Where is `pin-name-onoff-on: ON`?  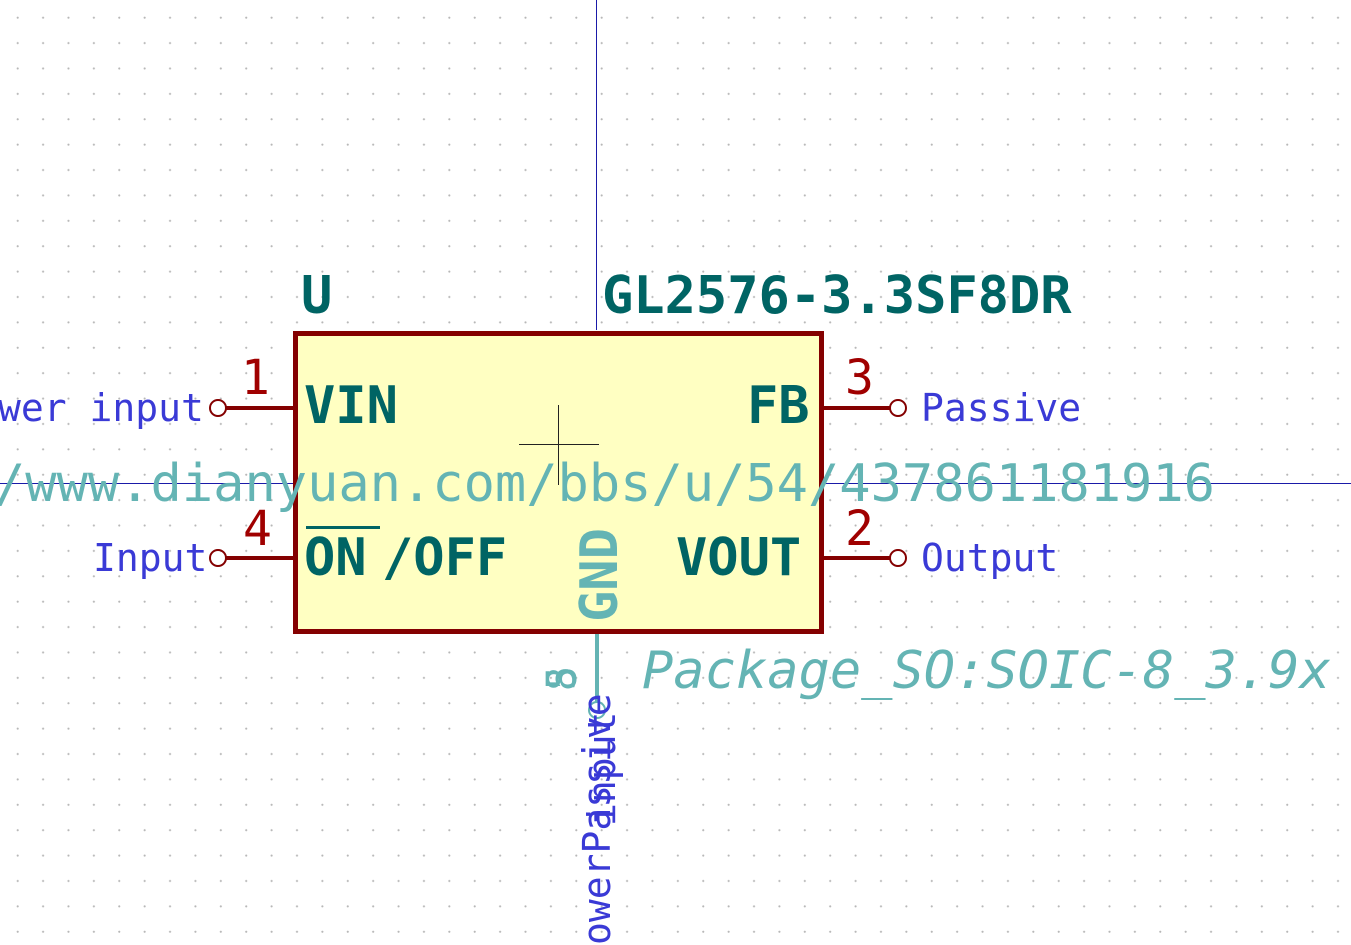
pin-name-onoff-on: ON is located at coordinates (335, 558).